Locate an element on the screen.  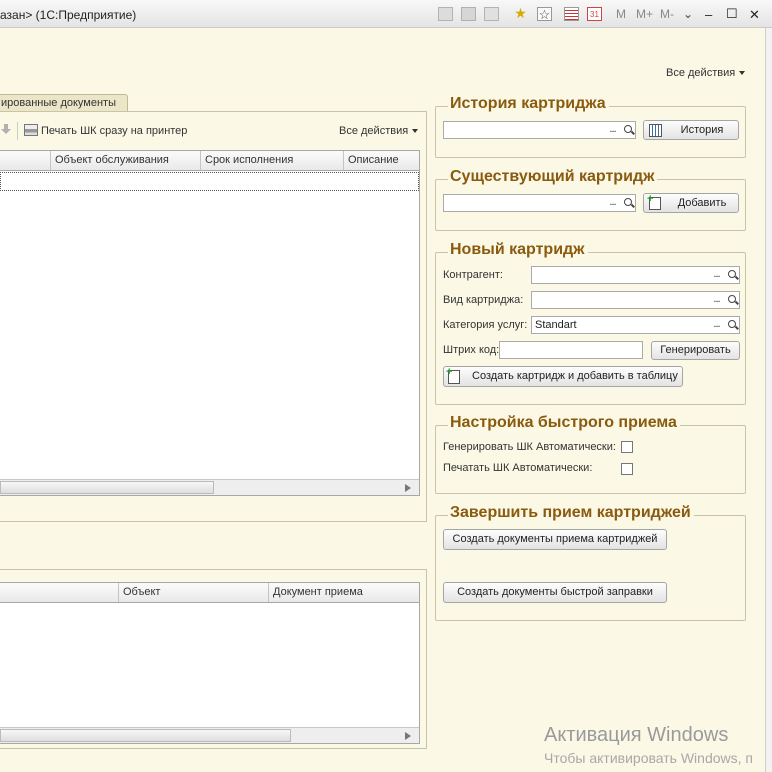
auto-generate-checkbox is located at coordinates (627, 447).